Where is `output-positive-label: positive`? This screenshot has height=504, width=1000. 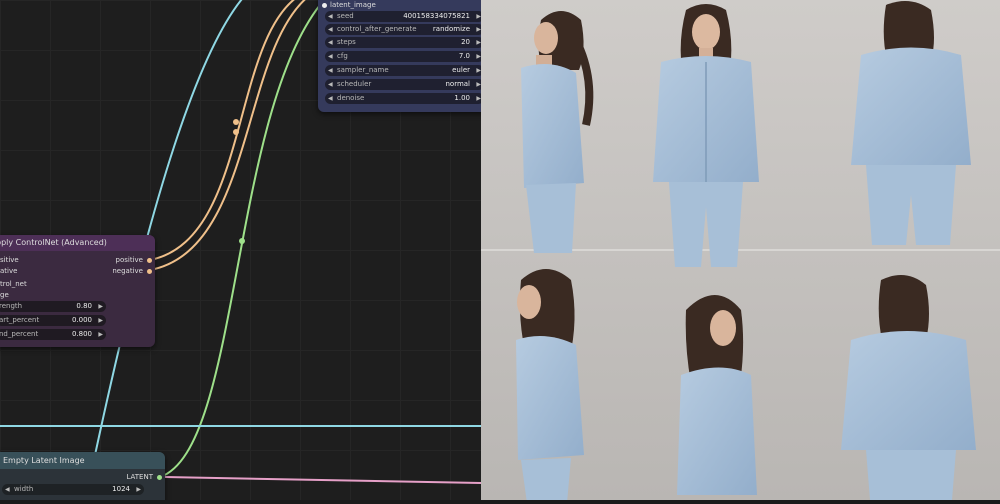 output-positive-label: positive is located at coordinates (129, 260).